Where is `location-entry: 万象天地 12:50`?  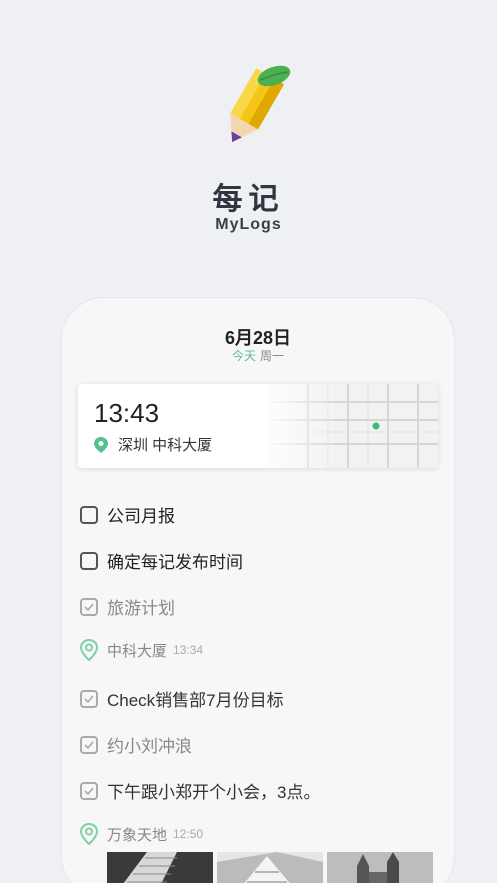 location-entry: 万象天地 12:50 is located at coordinates (141, 834).